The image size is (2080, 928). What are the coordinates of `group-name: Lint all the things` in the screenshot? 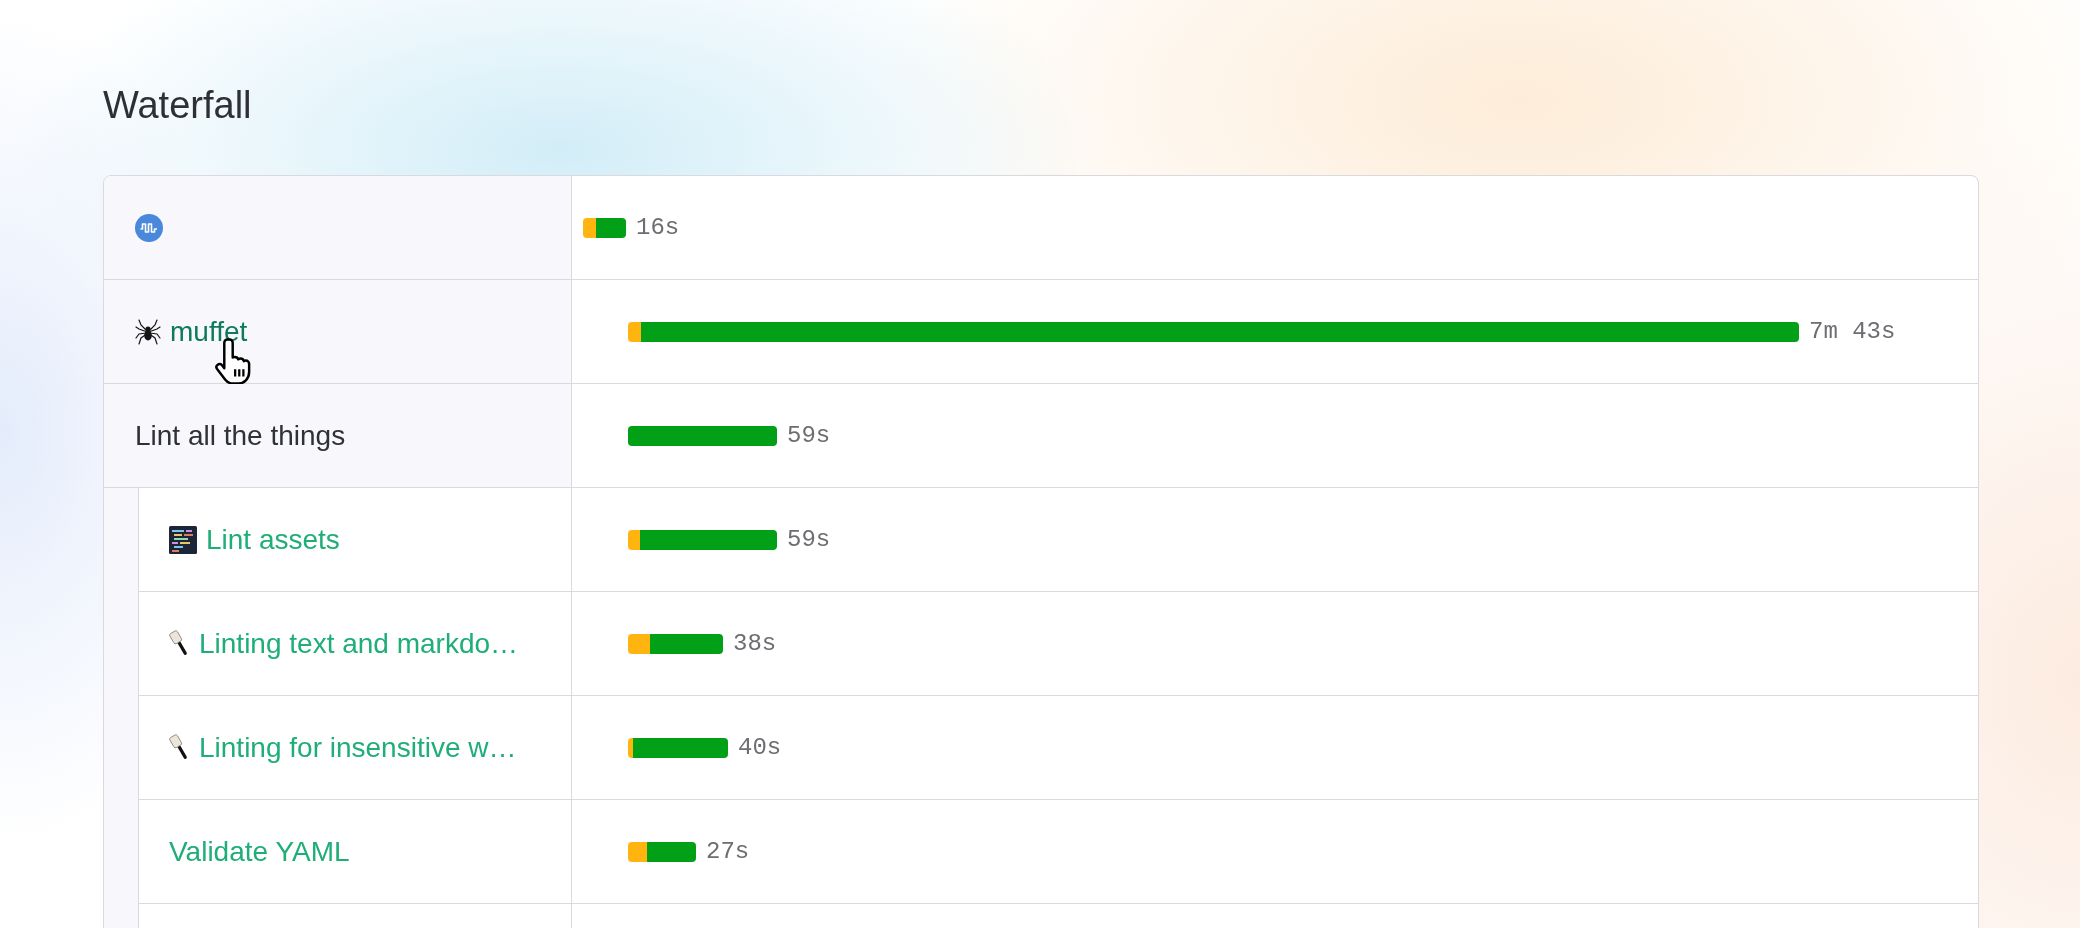 It's located at (240, 435).